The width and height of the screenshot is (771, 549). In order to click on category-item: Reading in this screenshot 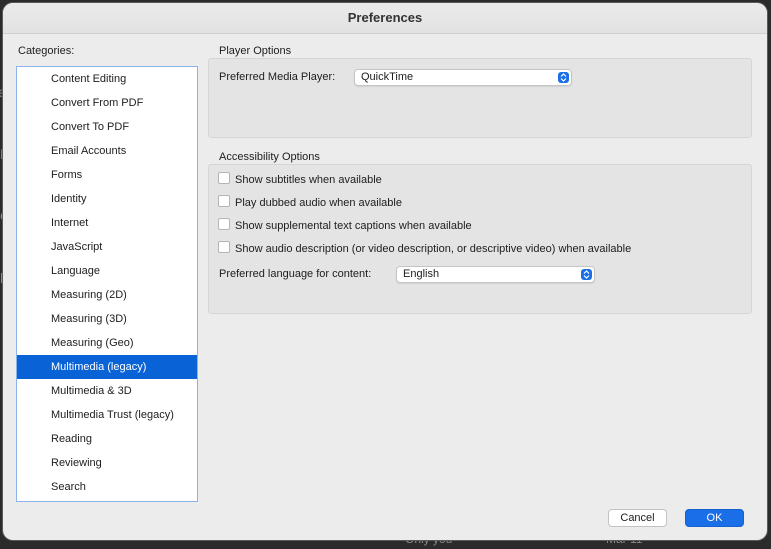, I will do `click(107, 439)`.